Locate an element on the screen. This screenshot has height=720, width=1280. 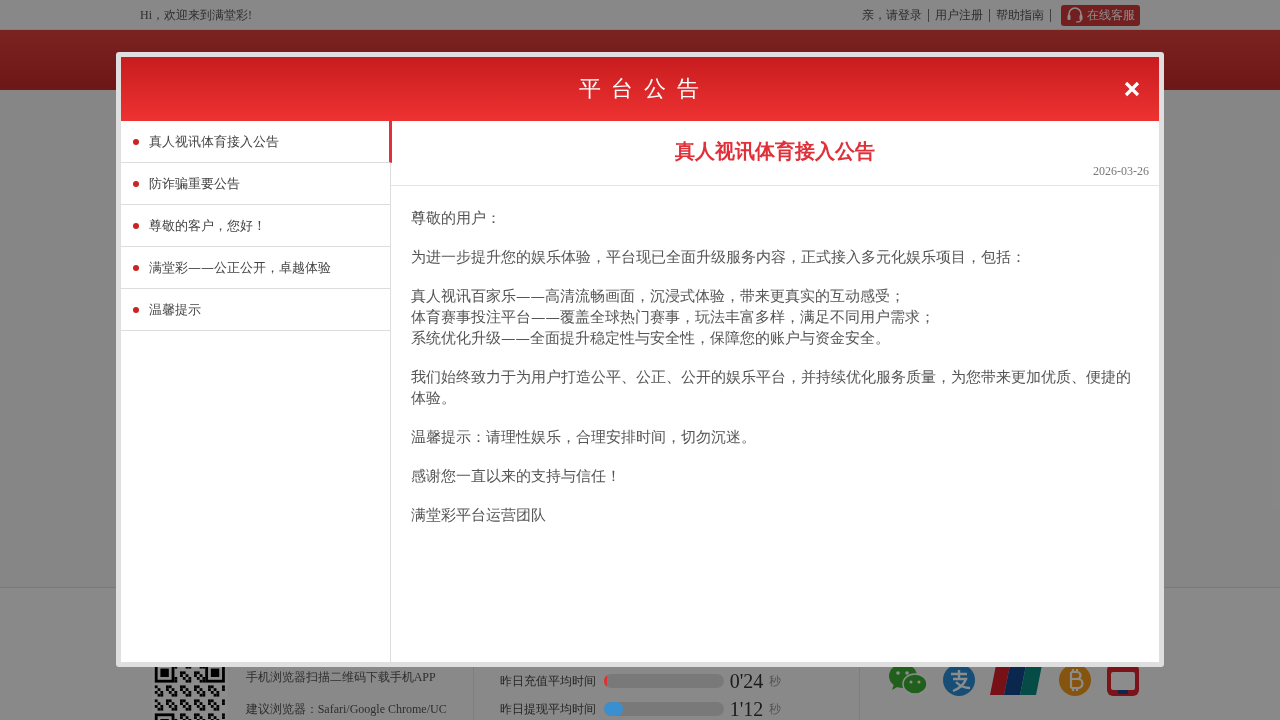
stat-label: 昨日充值平均时间 is located at coordinates (548, 681).